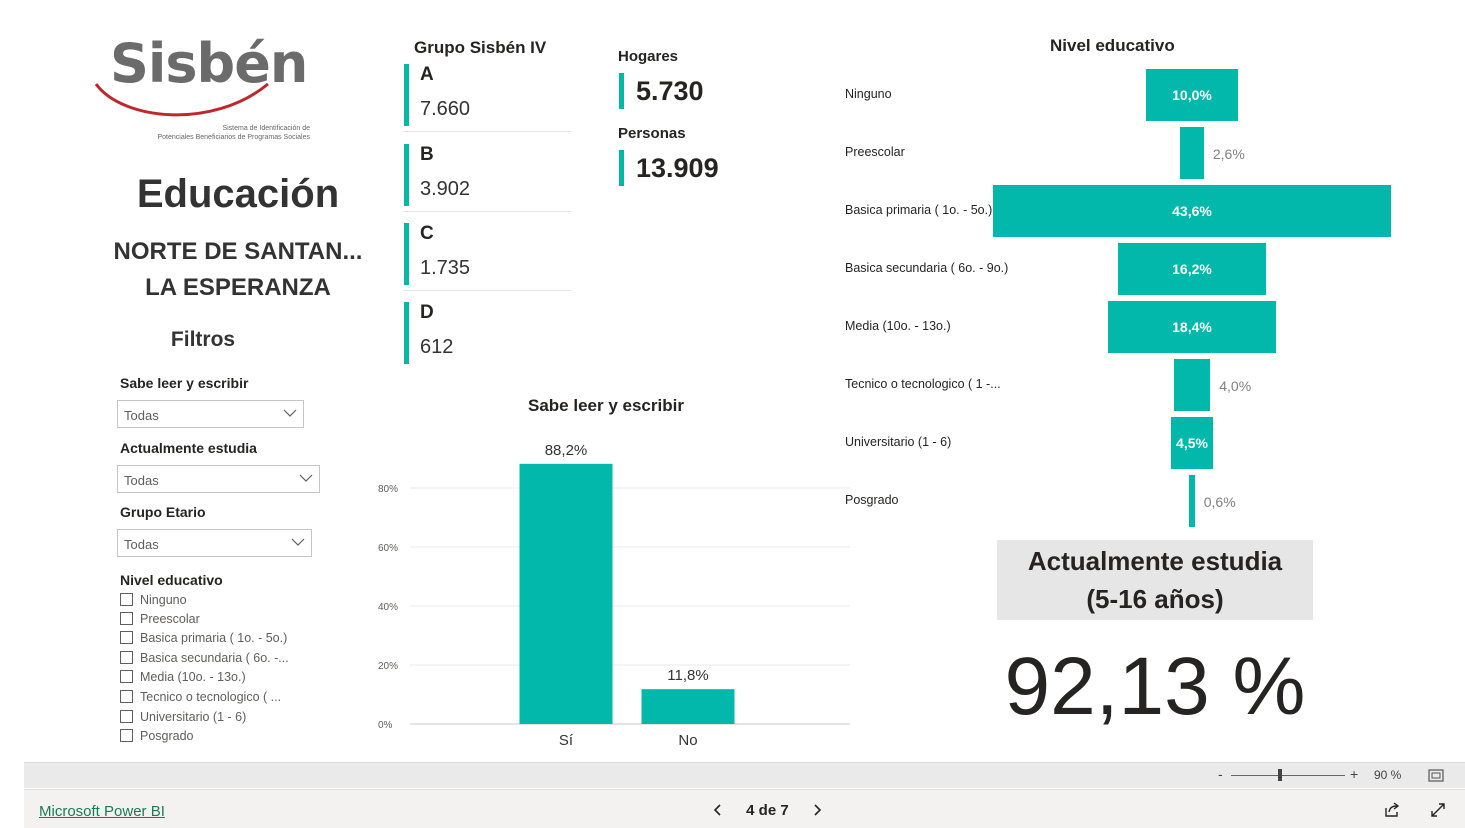  I want to click on estudia-title-line1: Actualmente estudia, so click(1155, 561).